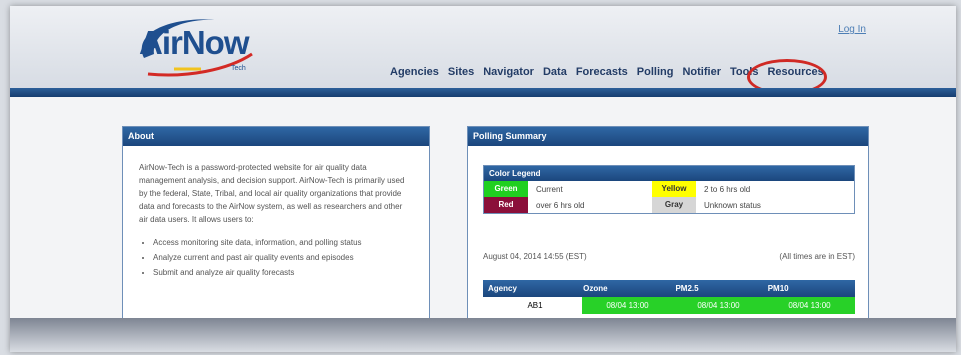 This screenshot has height=355, width=961. What do you see at coordinates (669, 288) in the screenshot?
I see `agency-table-header: Agency Ozone PM2.5 PM10` at bounding box center [669, 288].